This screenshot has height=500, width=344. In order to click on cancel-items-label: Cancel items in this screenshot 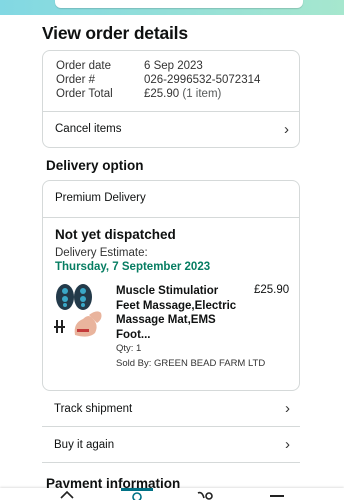, I will do `click(88, 129)`.